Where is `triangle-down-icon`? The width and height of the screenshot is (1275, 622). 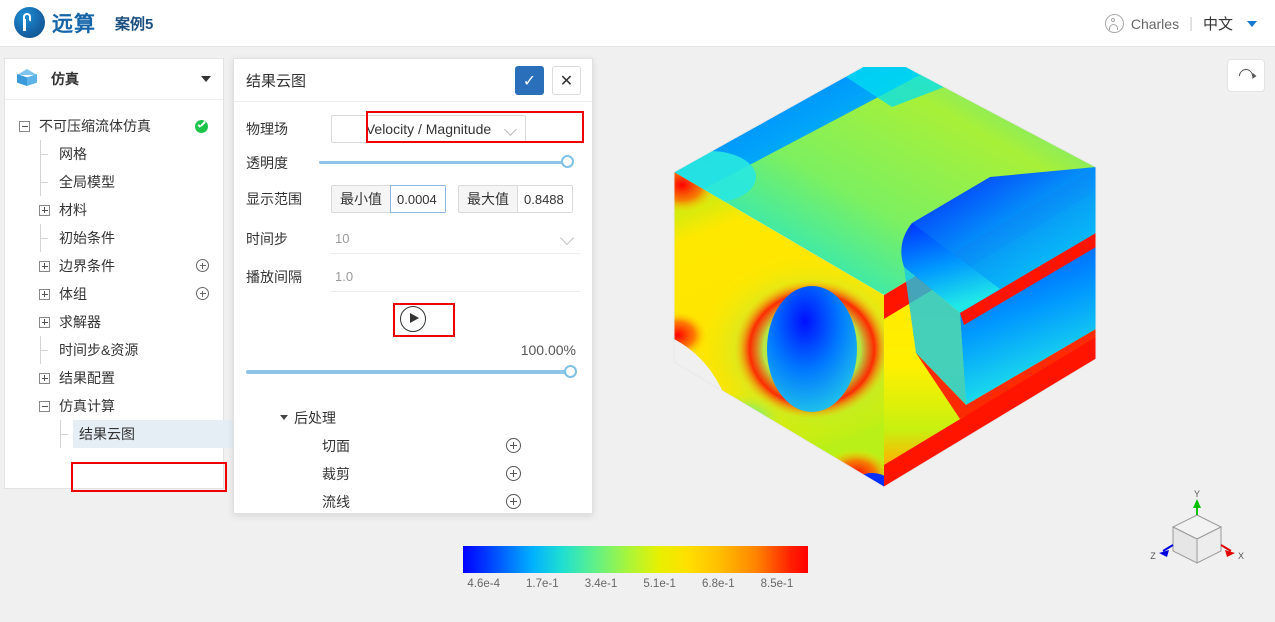 triangle-down-icon is located at coordinates (284, 417).